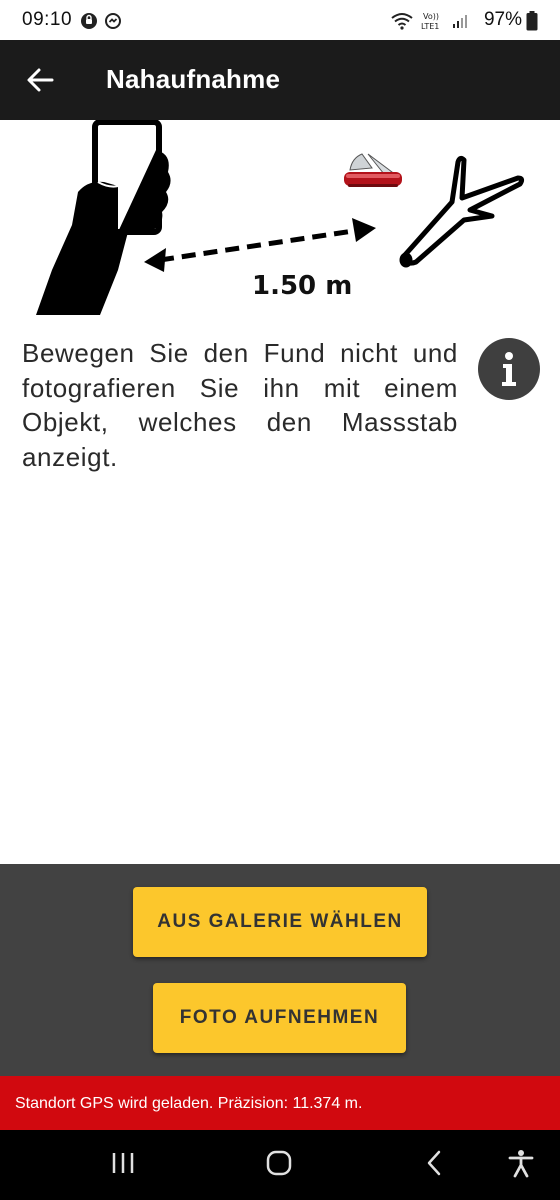 The width and height of the screenshot is (560, 1200). I want to click on pocket-knife-icon, so click(373, 170).